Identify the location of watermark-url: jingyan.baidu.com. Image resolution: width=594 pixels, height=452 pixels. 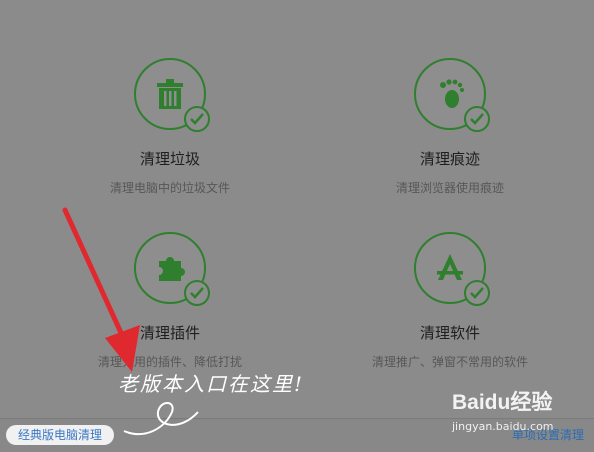
(503, 426).